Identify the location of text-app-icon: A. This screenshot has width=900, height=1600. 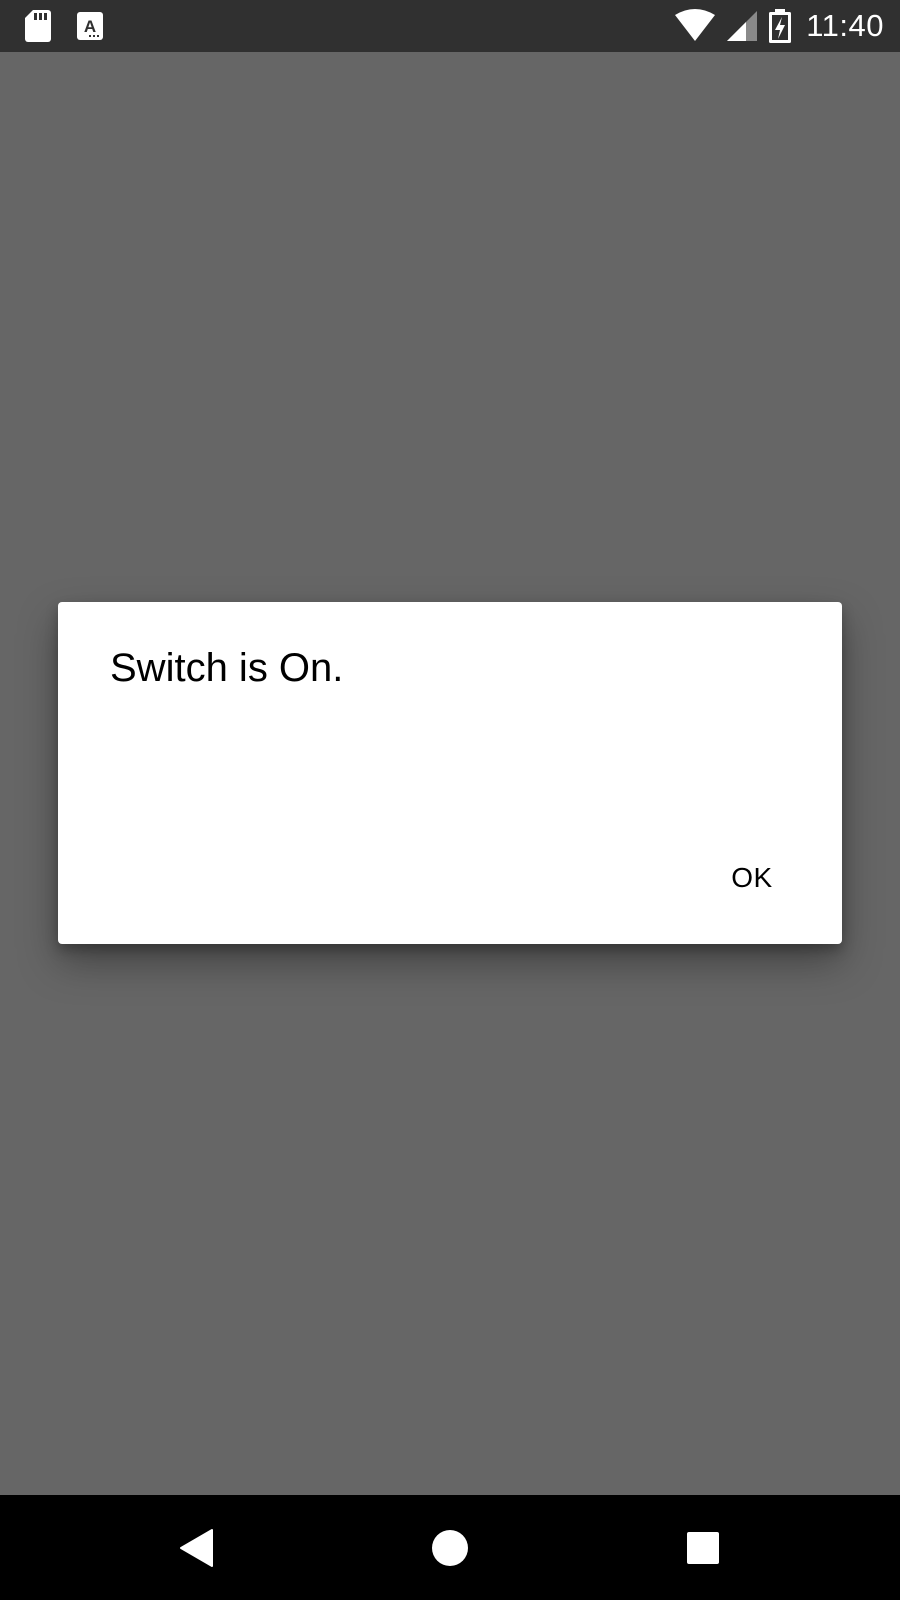
(90, 26).